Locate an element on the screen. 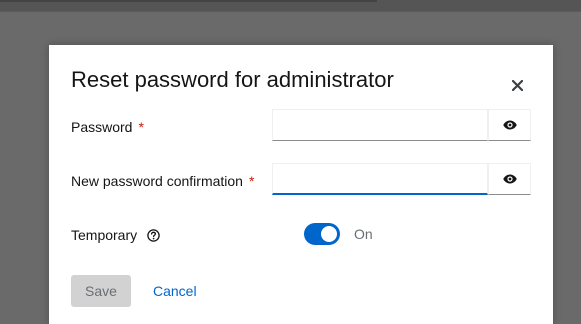  confirmation-label-text: New password confirmation is located at coordinates (157, 181).